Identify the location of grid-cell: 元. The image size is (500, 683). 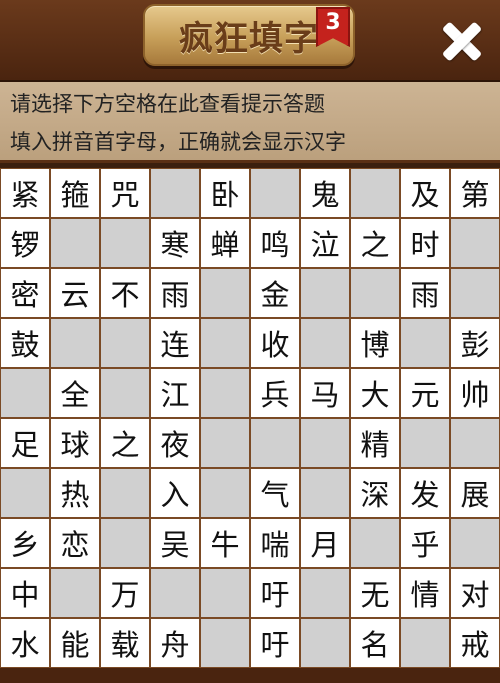
(425, 393).